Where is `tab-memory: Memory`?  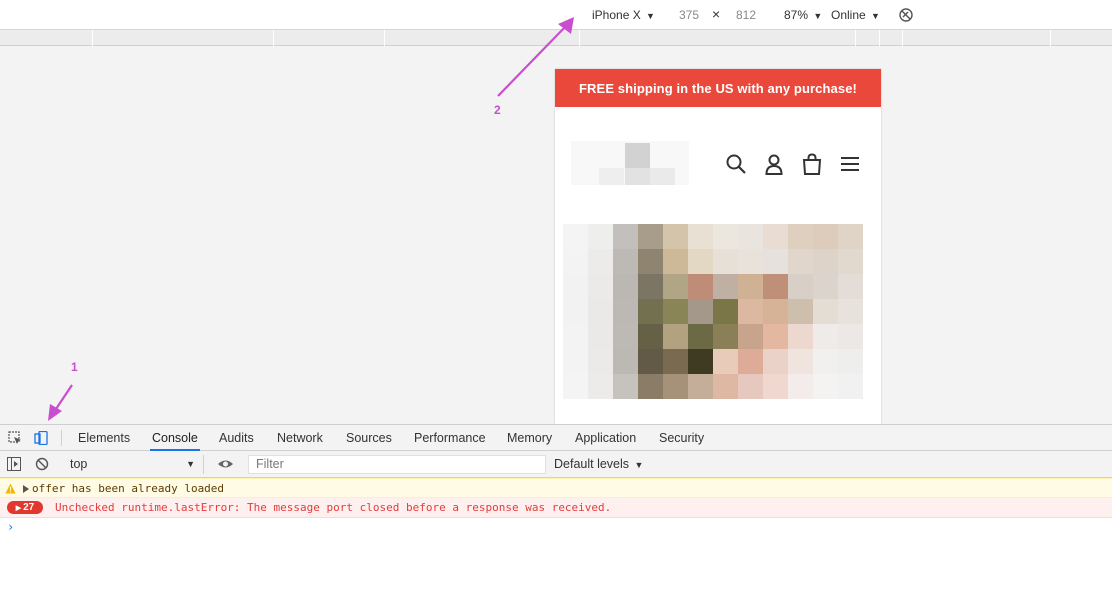 tab-memory: Memory is located at coordinates (529, 438).